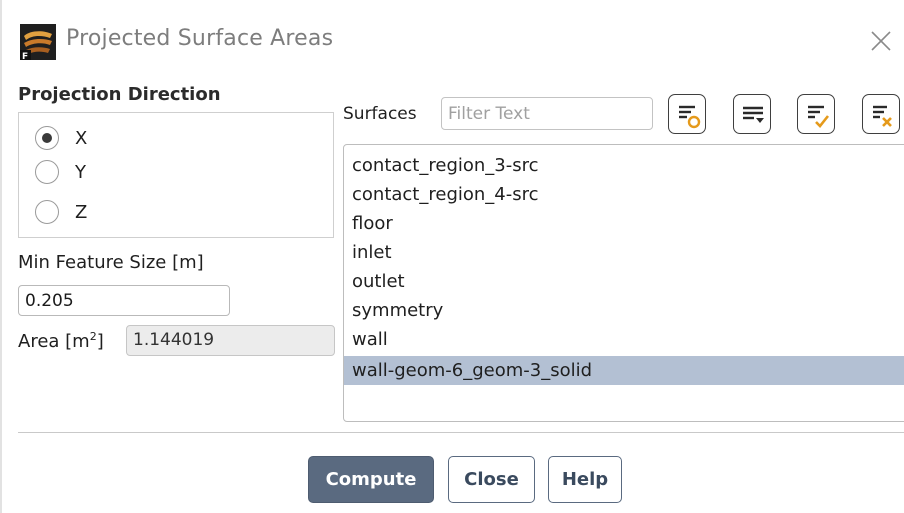  What do you see at coordinates (81, 138) in the screenshot?
I see `radio-label: X` at bounding box center [81, 138].